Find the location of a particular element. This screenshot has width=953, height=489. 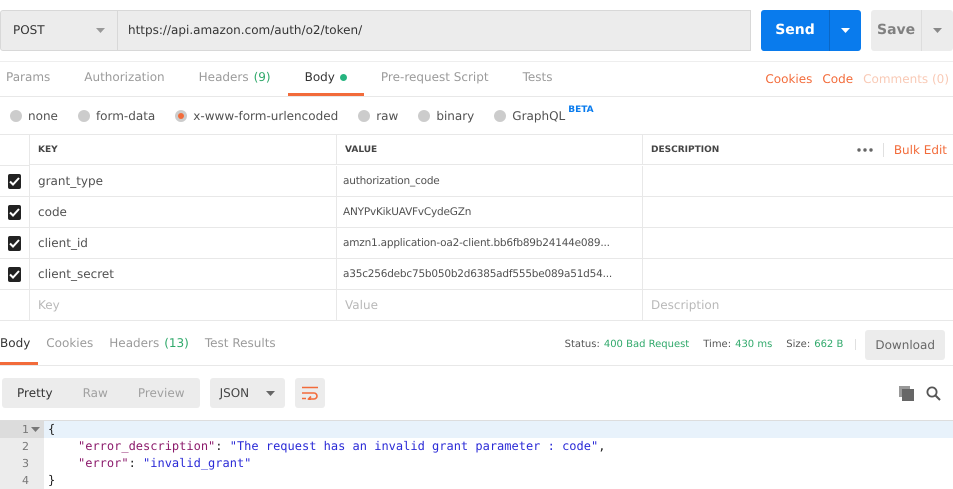

placeholder-text: Value is located at coordinates (490, 306).